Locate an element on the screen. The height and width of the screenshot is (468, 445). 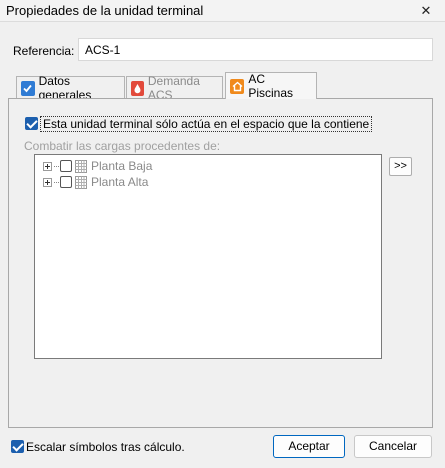
cancel-button: Cancelar is located at coordinates (393, 446).